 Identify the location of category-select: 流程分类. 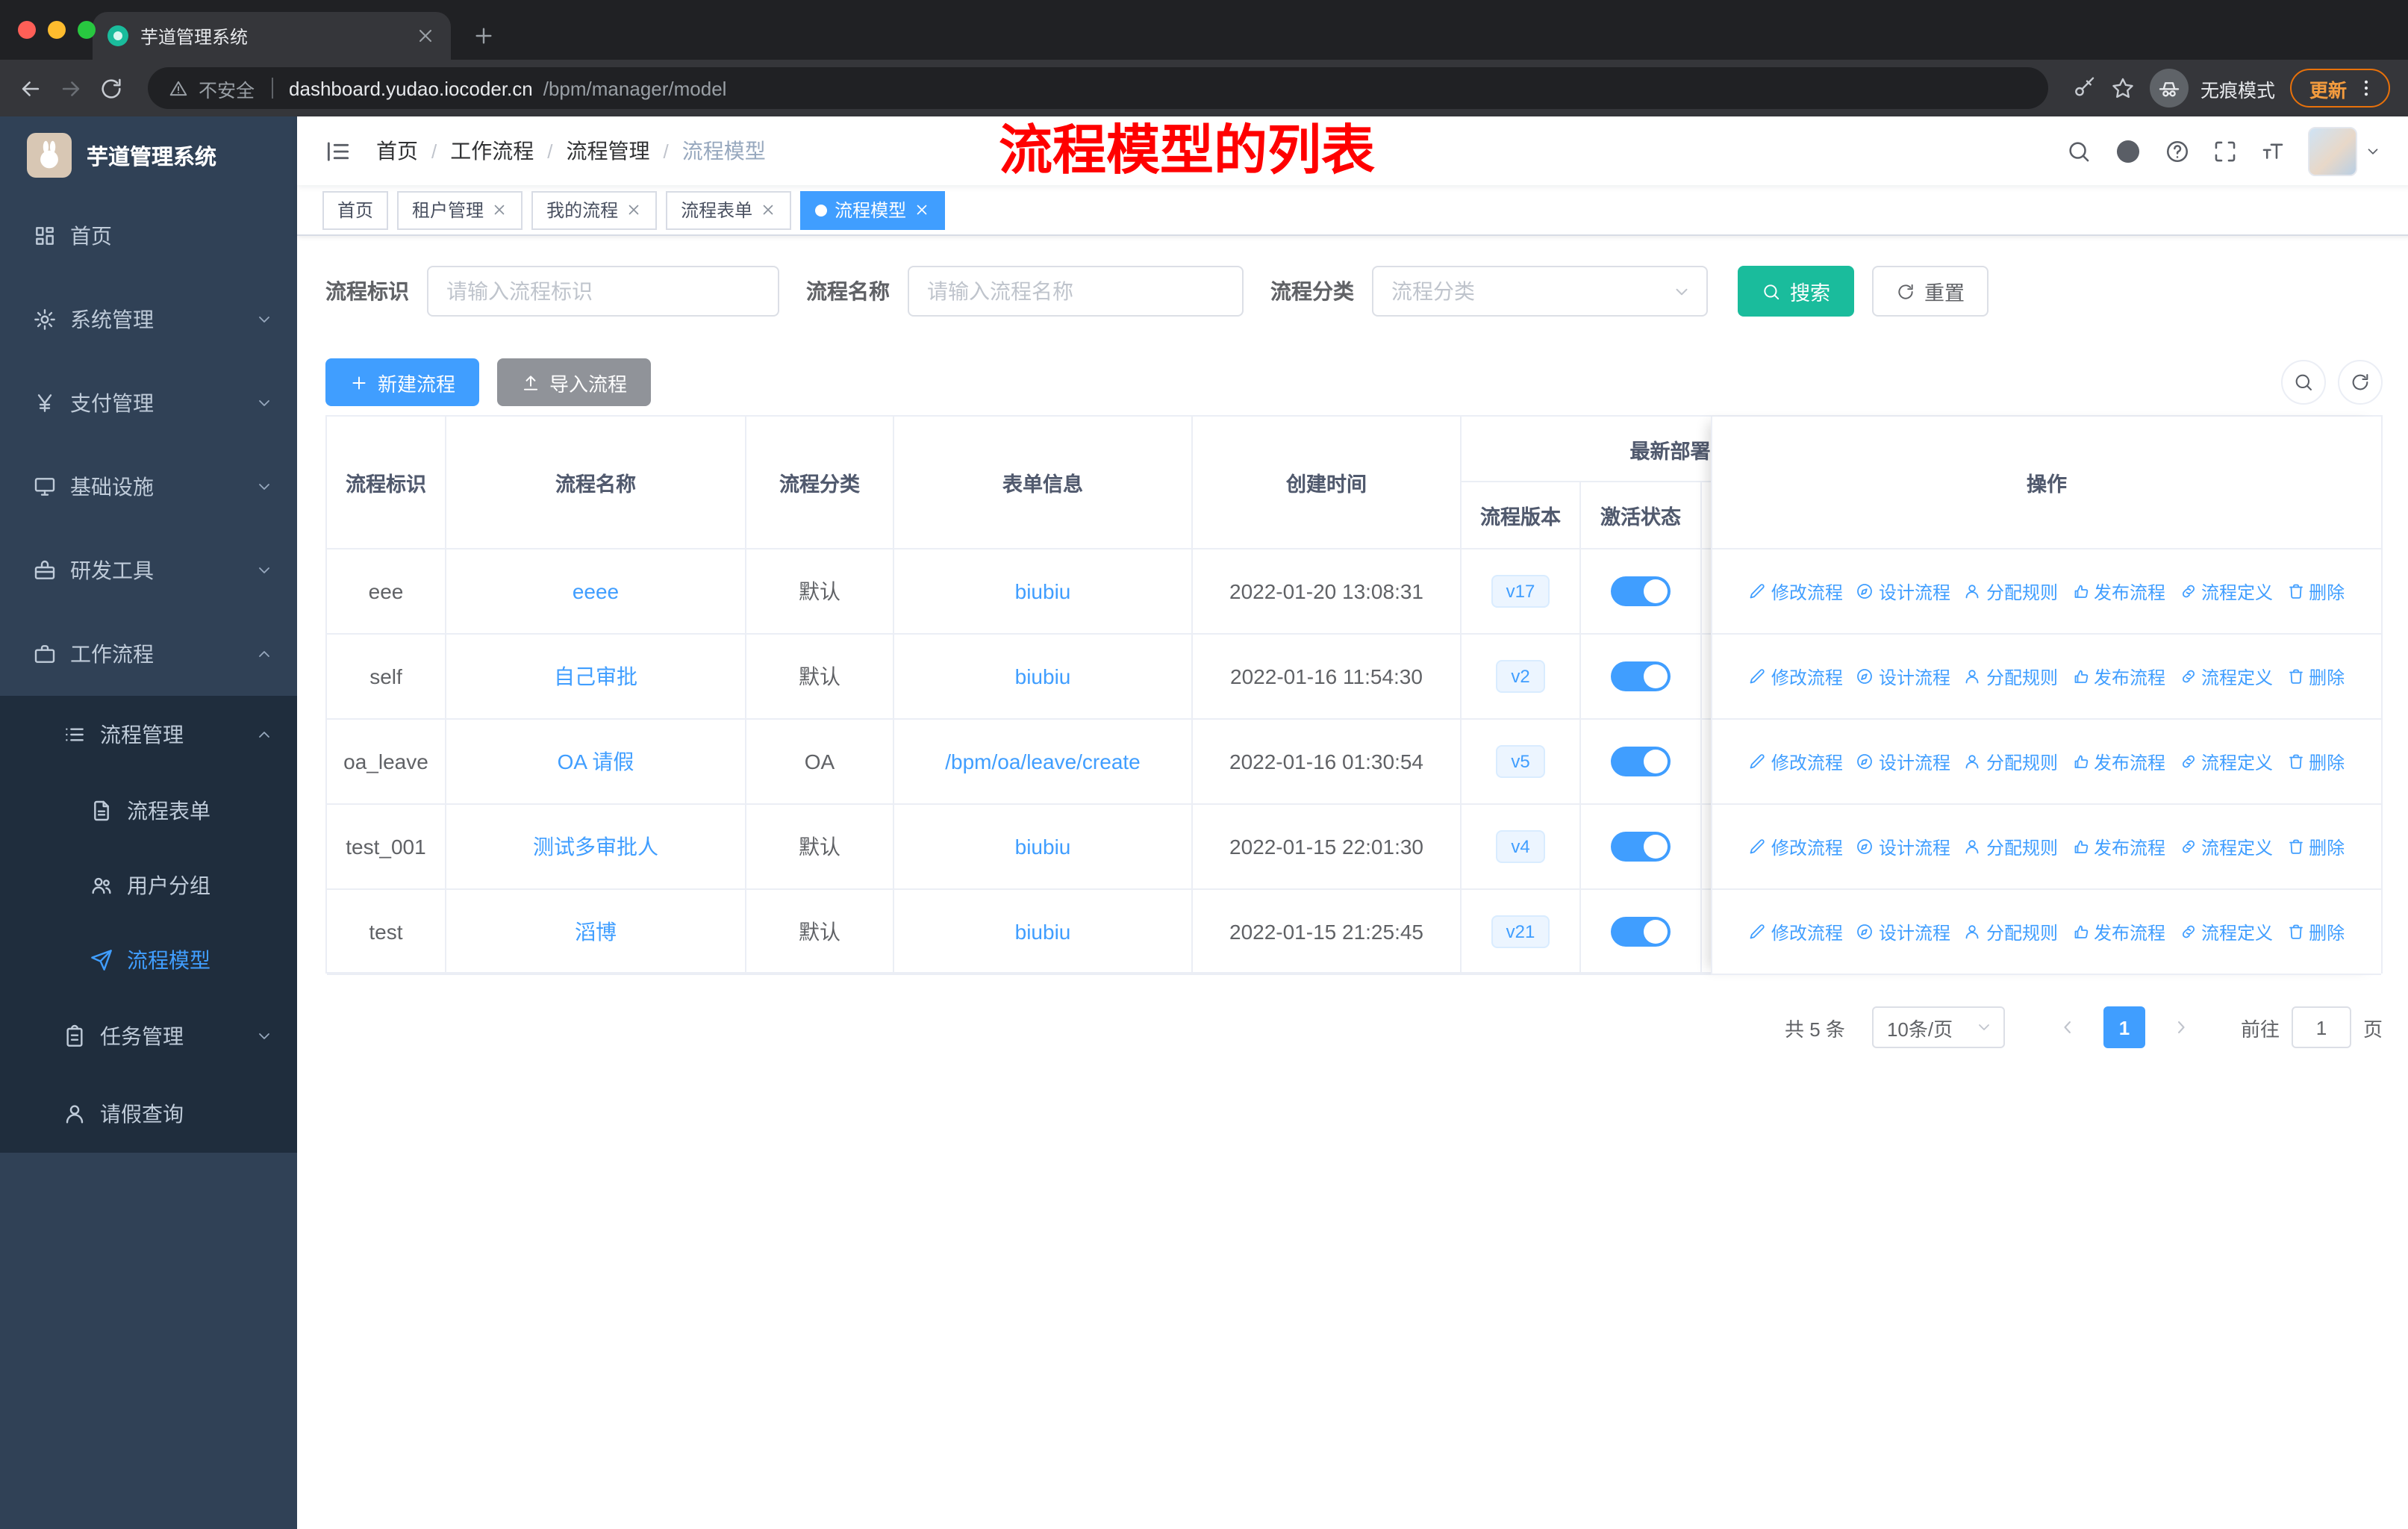
(1540, 291).